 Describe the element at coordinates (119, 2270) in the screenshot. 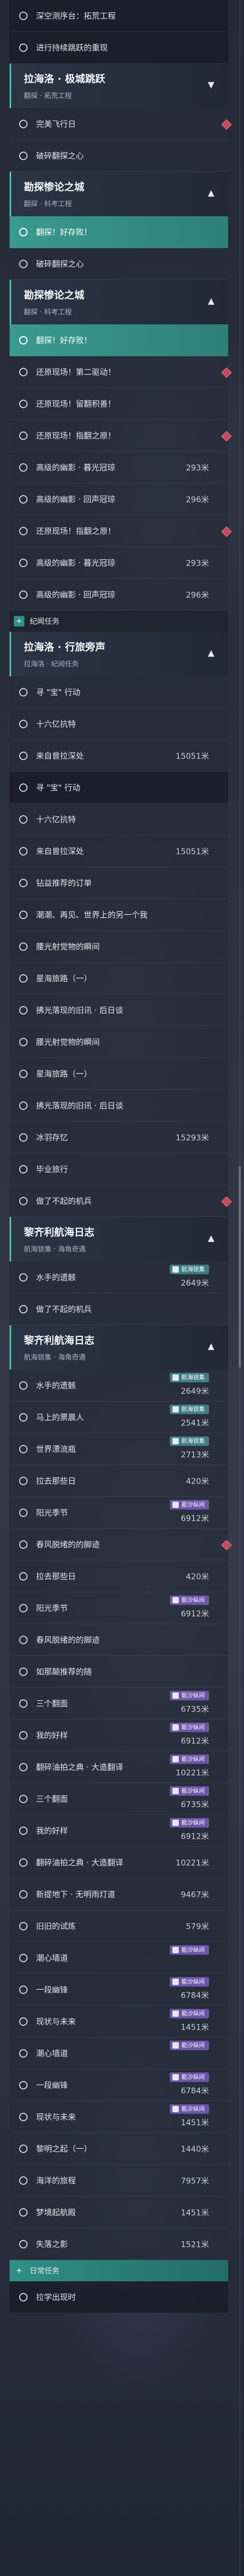

I see `quest-category-header: + 日常任务` at that location.